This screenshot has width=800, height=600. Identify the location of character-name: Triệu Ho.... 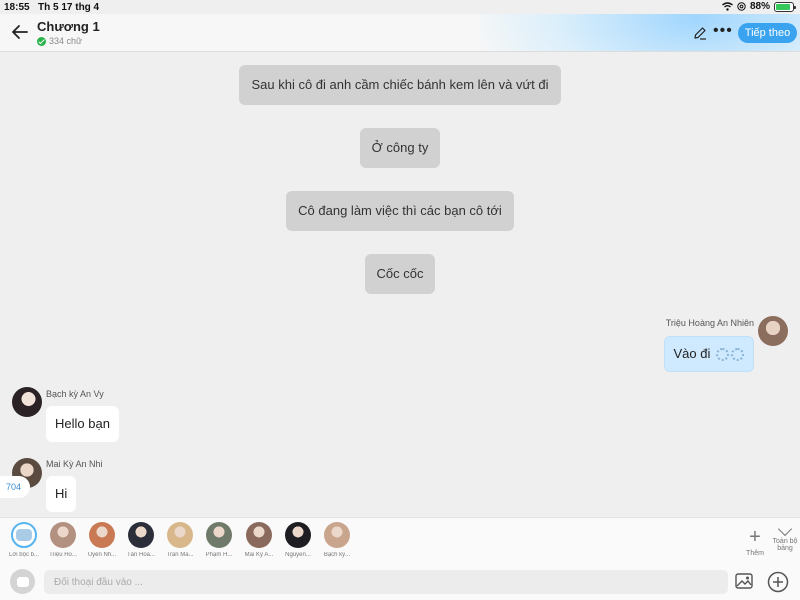
(63, 555).